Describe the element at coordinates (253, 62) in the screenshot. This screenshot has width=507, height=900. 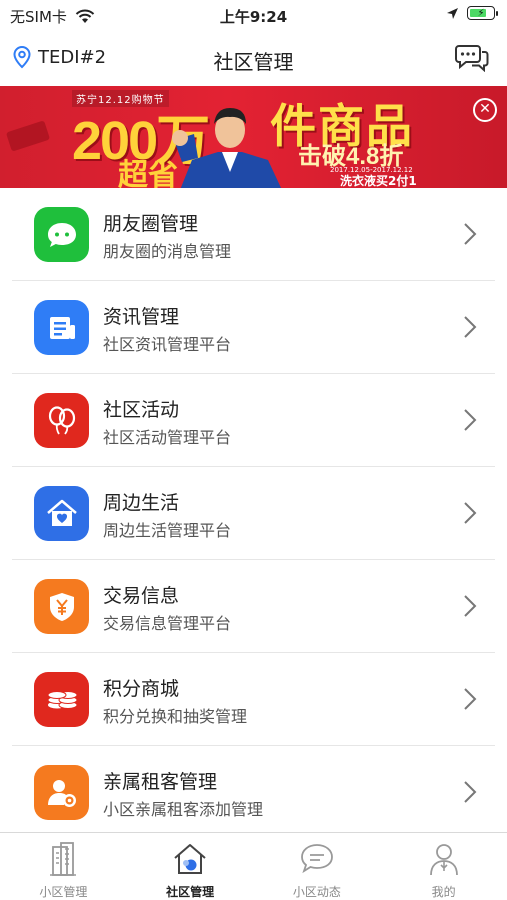
I see `page-title: 社区管理` at that location.